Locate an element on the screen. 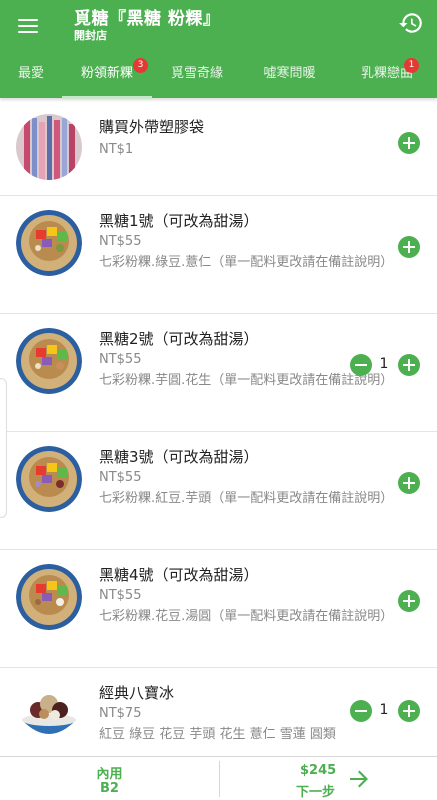 Image resolution: width=437 pixels, height=800 pixels. shaved-ice-image is located at coordinates (49, 715).